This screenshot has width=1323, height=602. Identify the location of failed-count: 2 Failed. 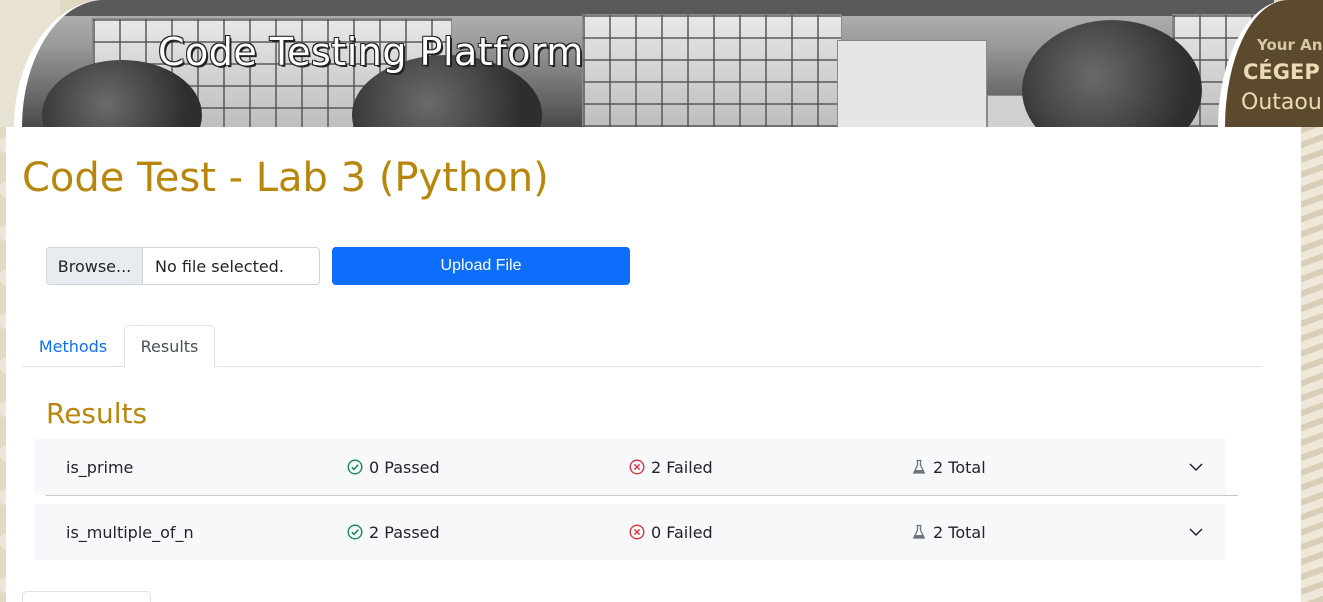
(671, 467).